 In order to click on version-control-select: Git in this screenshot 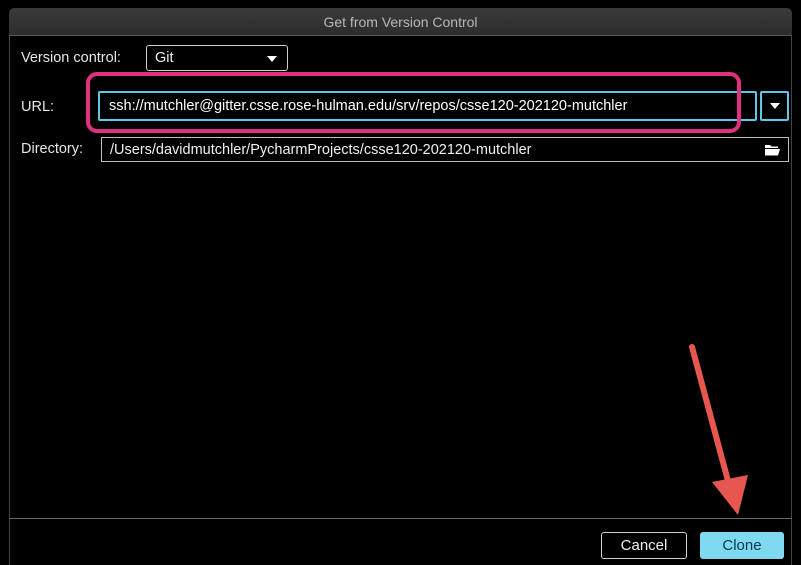, I will do `click(217, 58)`.